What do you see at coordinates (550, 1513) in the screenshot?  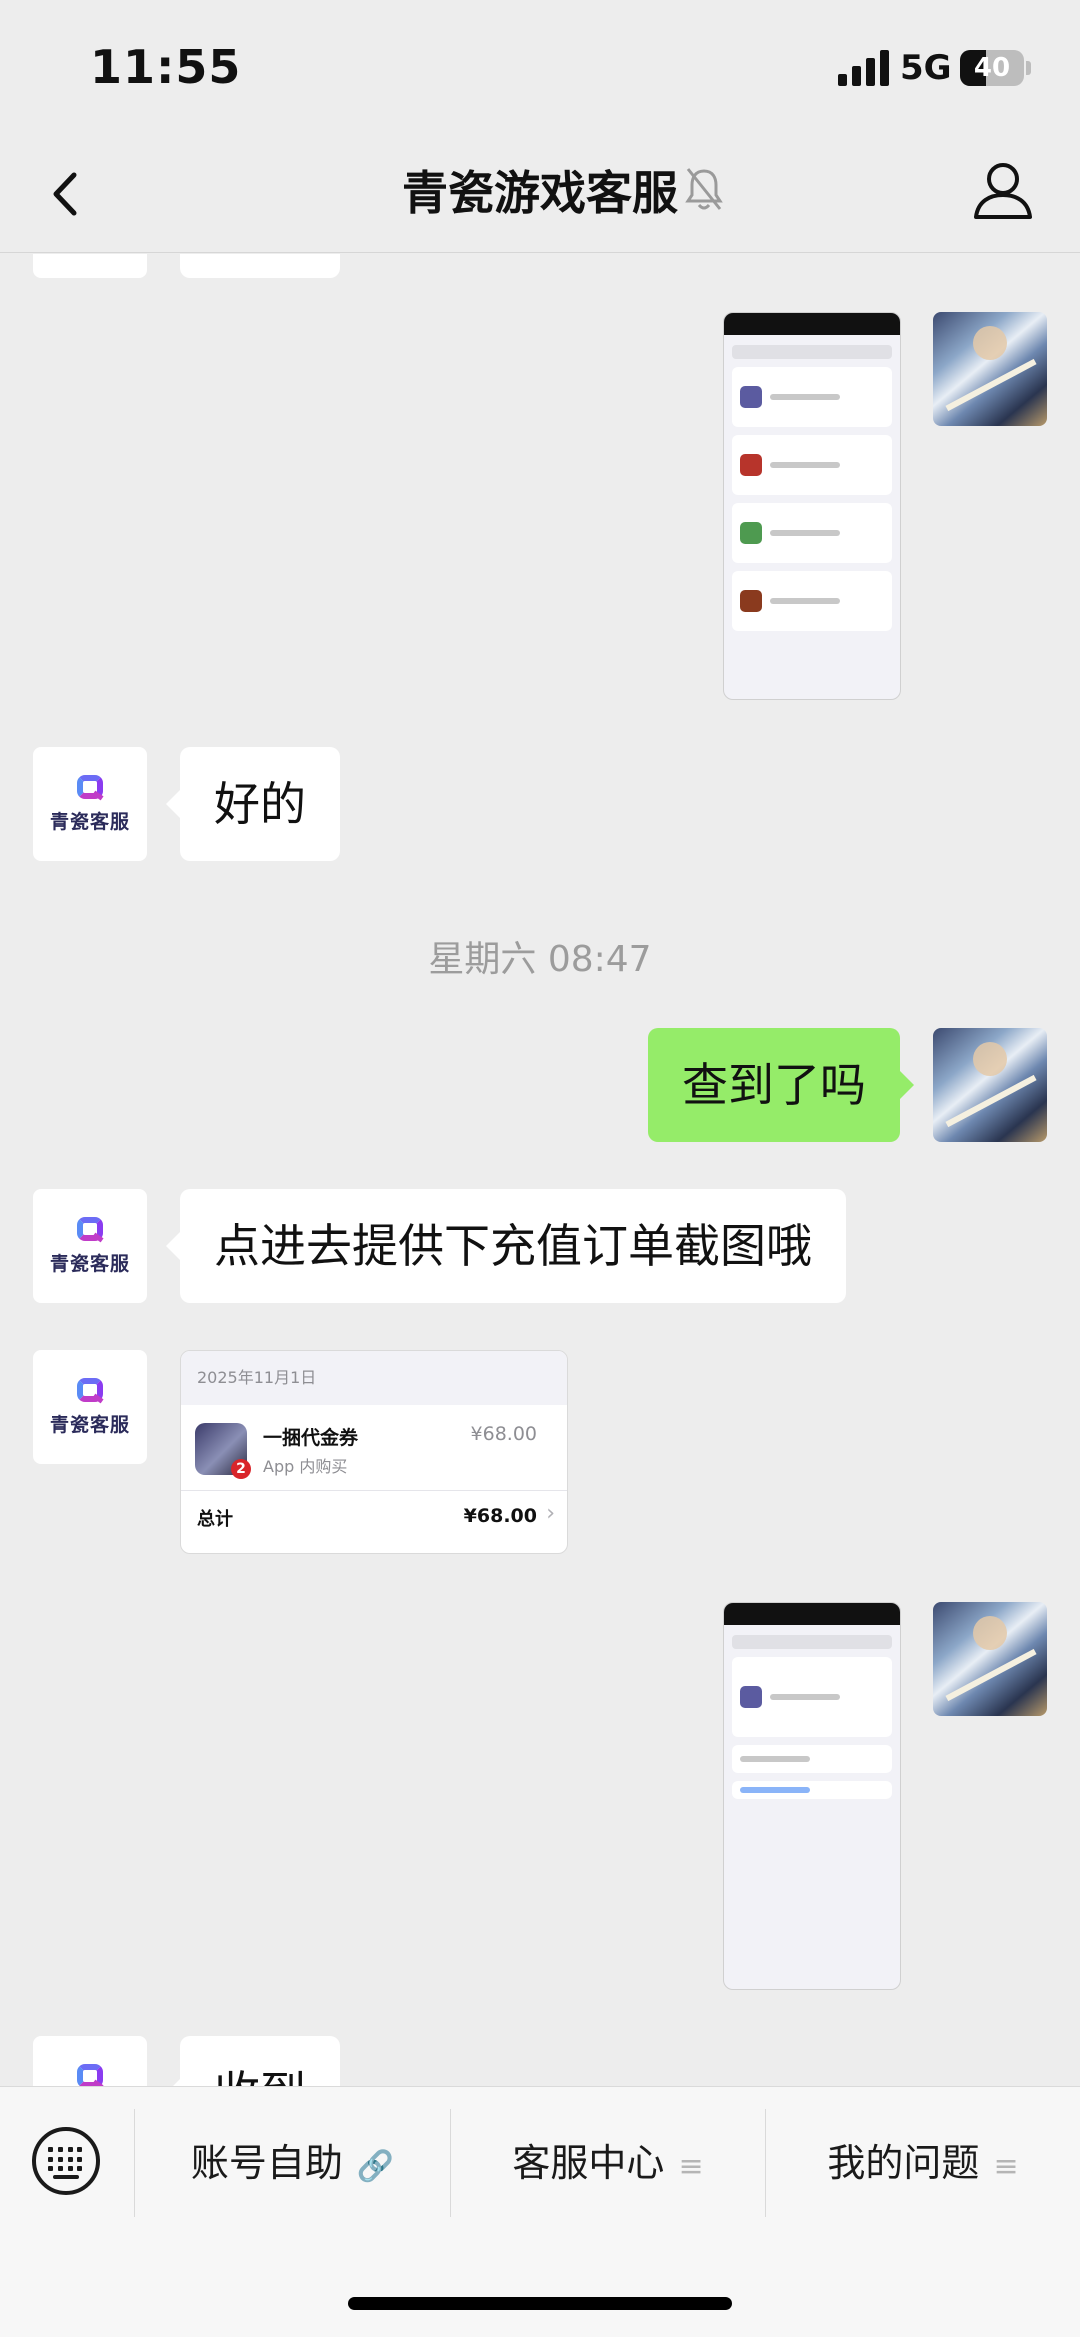 I see `chevron-right-icon: ›` at bounding box center [550, 1513].